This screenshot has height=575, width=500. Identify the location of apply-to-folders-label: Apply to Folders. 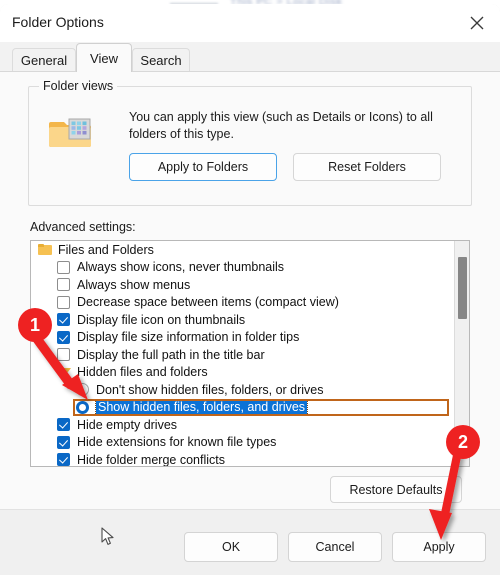
(203, 167).